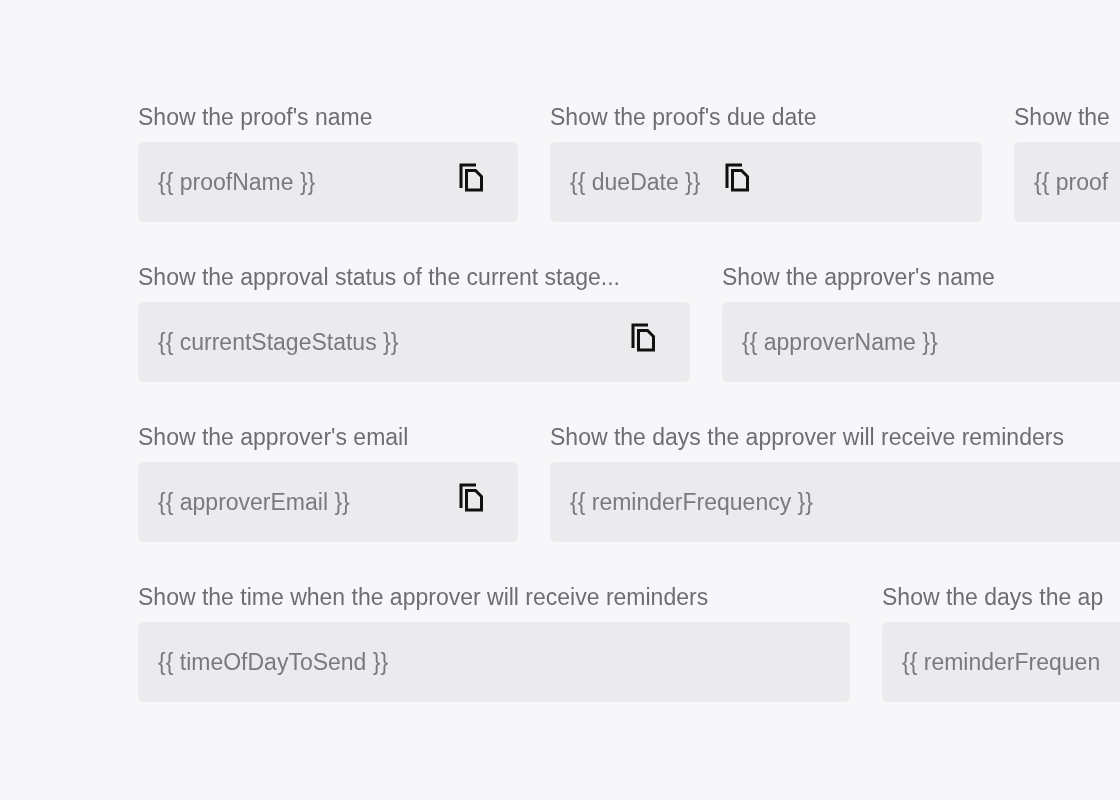  What do you see at coordinates (494, 662) in the screenshot?
I see `input-field: {{ timeOfDayToSend }}` at bounding box center [494, 662].